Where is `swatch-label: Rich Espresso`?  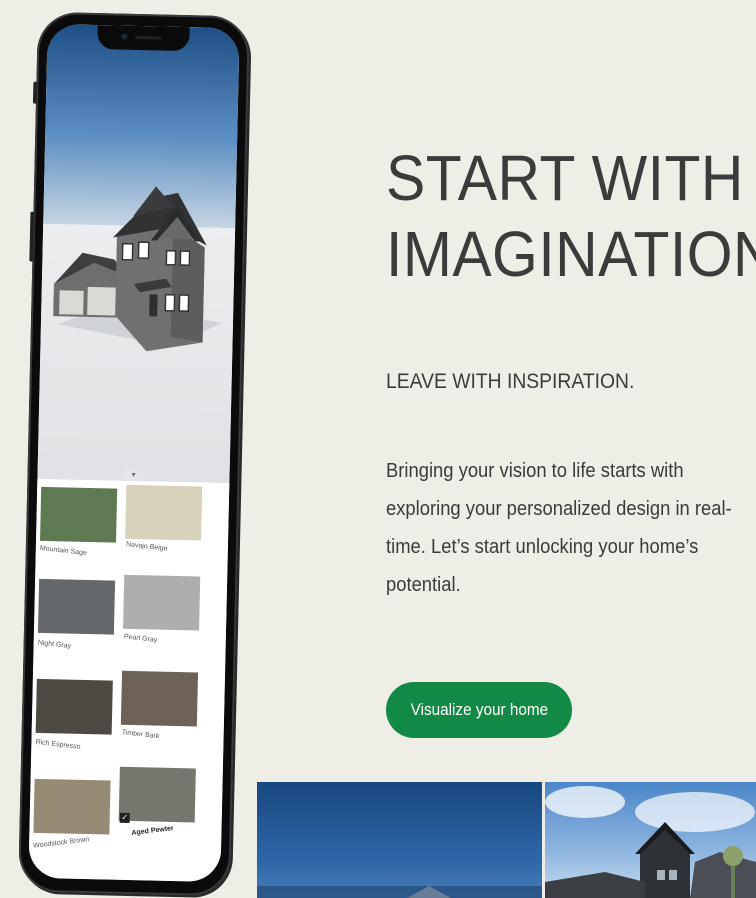 swatch-label: Rich Espresso is located at coordinates (58, 744).